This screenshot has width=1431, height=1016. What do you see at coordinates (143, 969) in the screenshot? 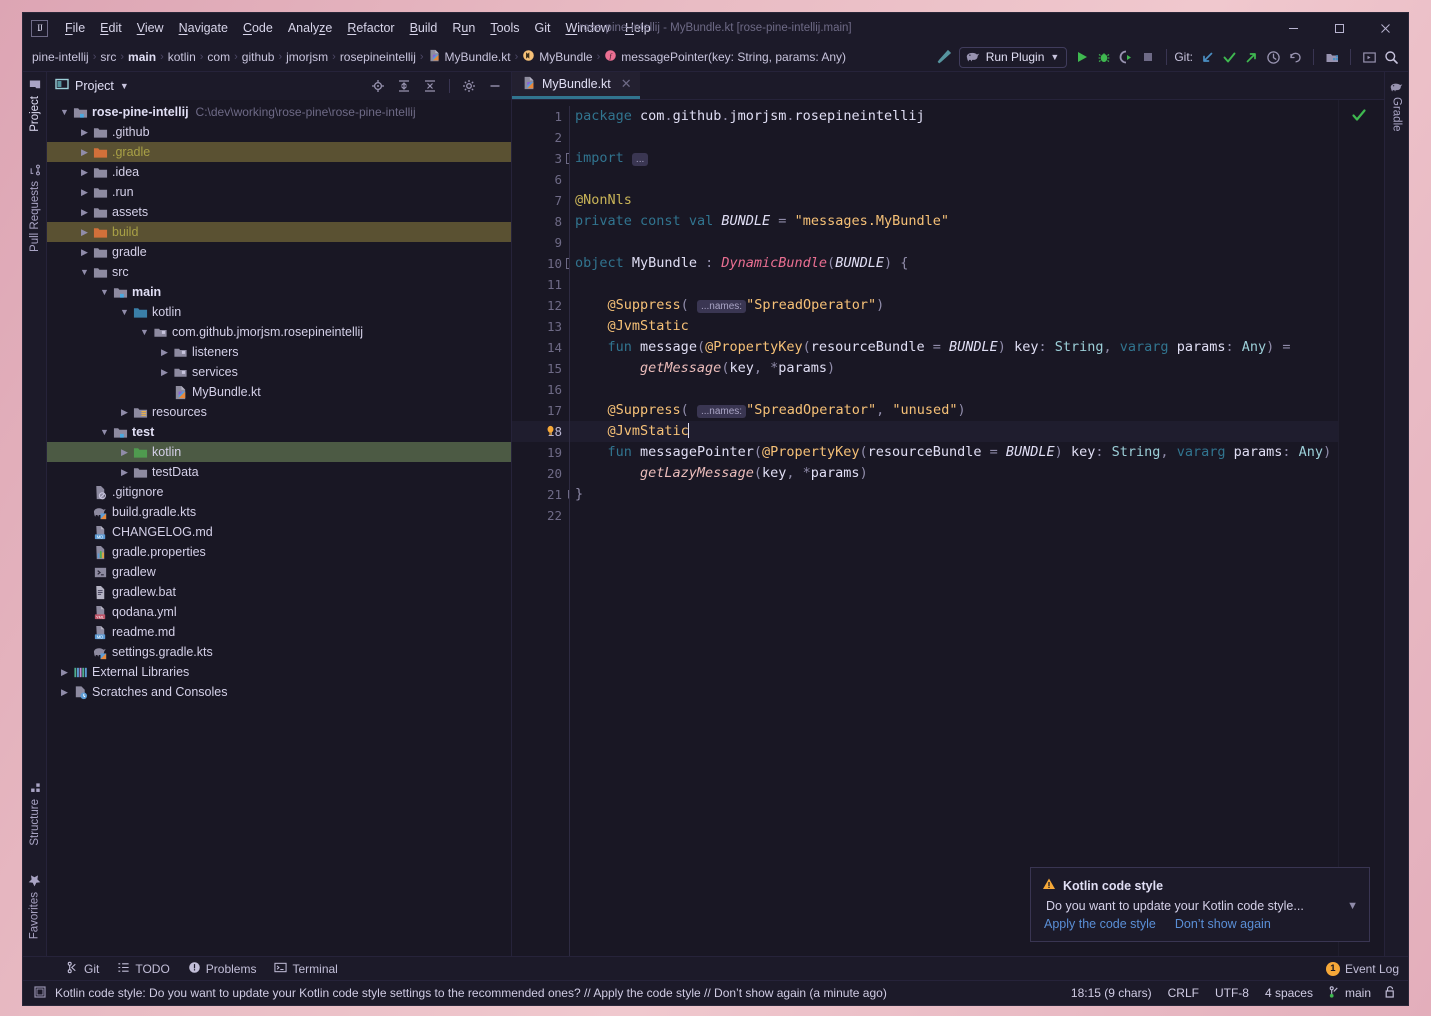
I see `bottom-tab-todo: TODO` at bounding box center [143, 969].